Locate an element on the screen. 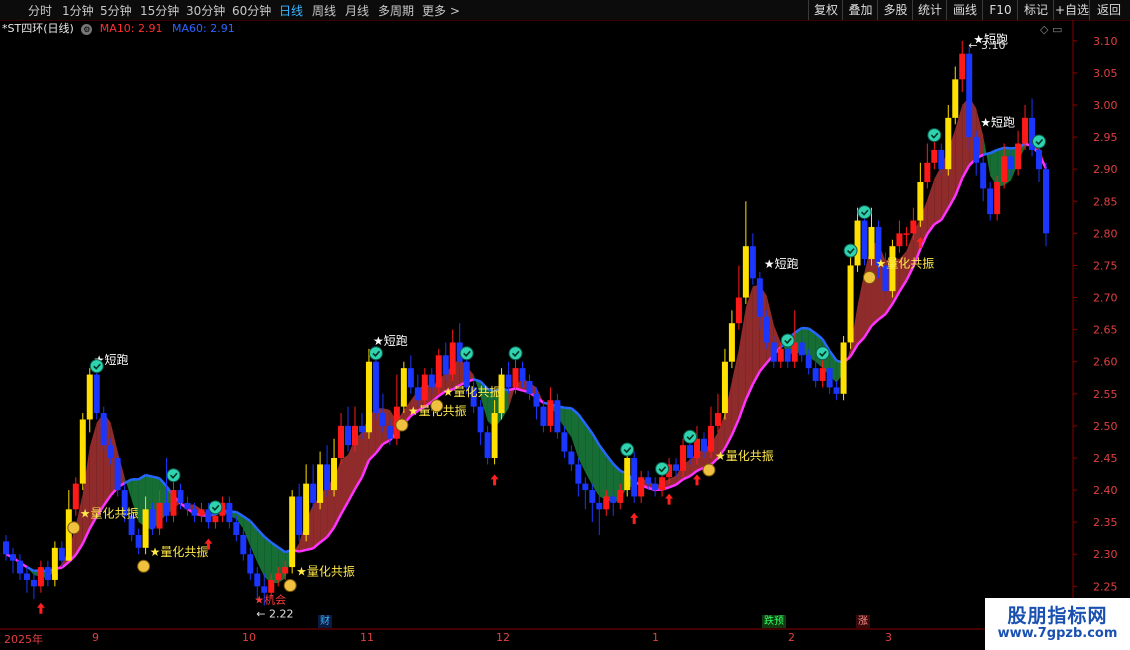 The image size is (1130, 650). toolbar-button-8: 返回 is located at coordinates (1108, 10).